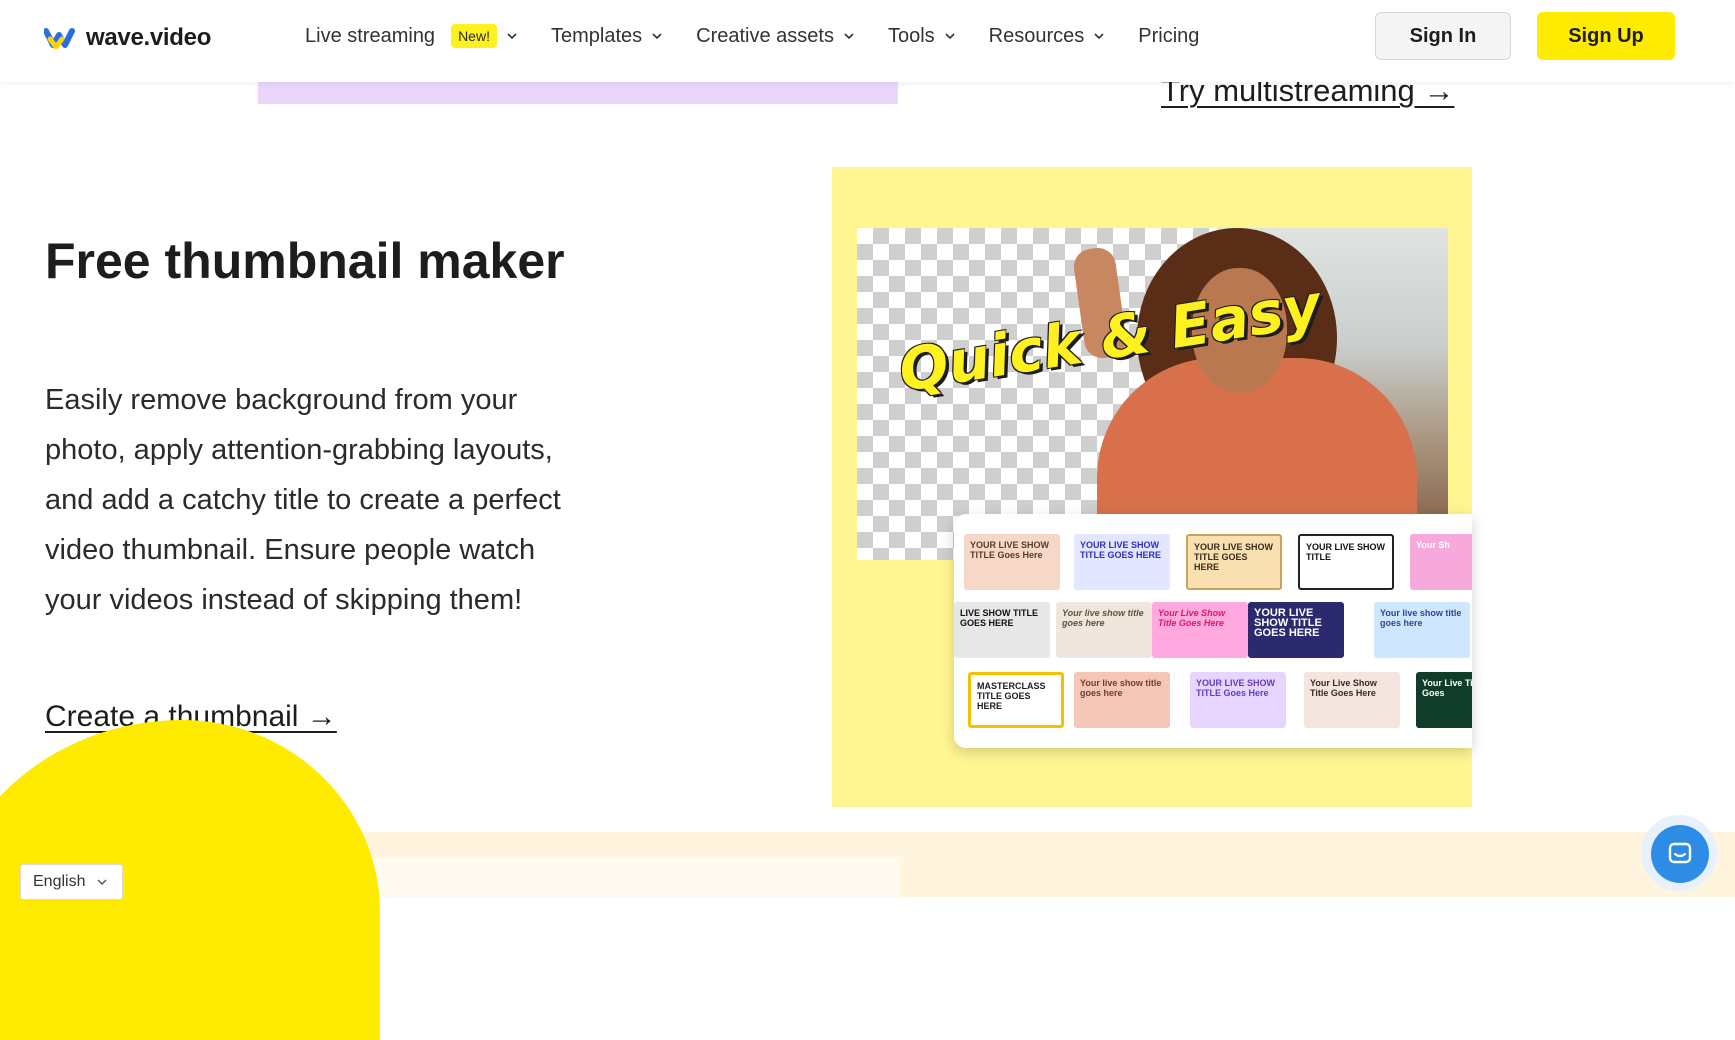 This screenshot has height=1040, width=1735. Describe the element at coordinates (305, 261) in the screenshot. I see `section-title: Free thumbnail maker` at that location.